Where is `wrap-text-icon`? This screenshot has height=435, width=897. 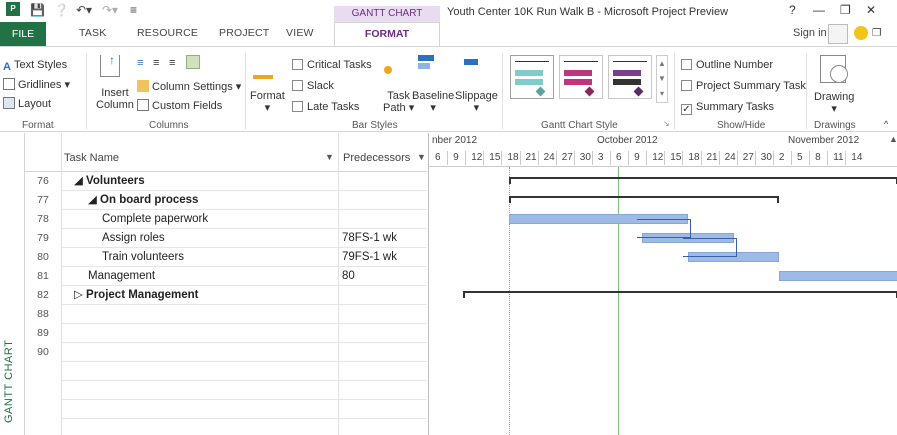 wrap-text-icon is located at coordinates (193, 62).